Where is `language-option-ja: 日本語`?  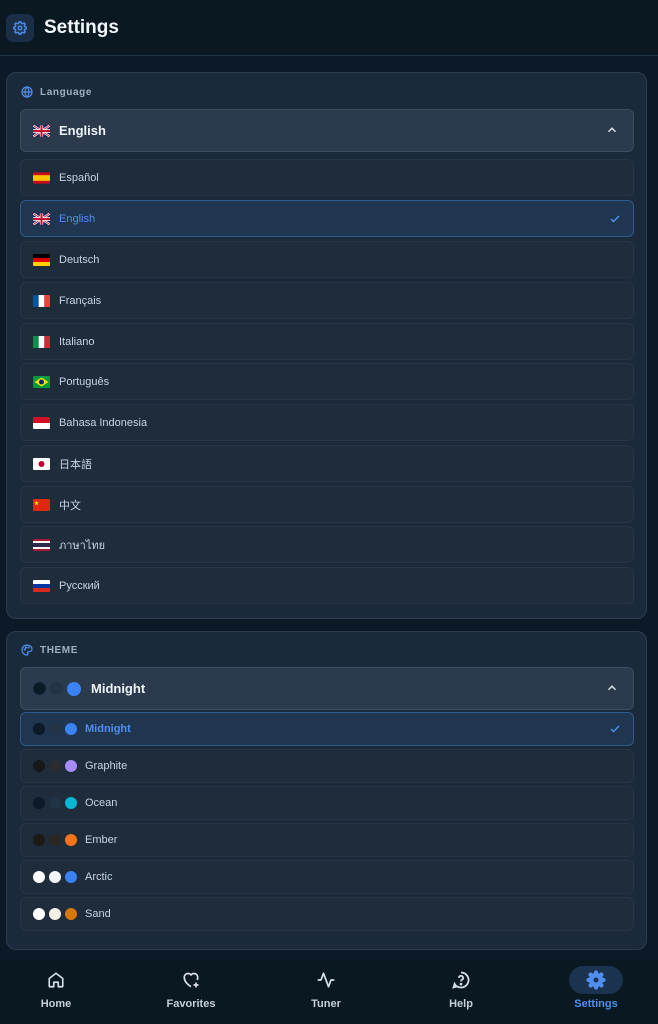
language-option-ja: 日本語 is located at coordinates (327, 463).